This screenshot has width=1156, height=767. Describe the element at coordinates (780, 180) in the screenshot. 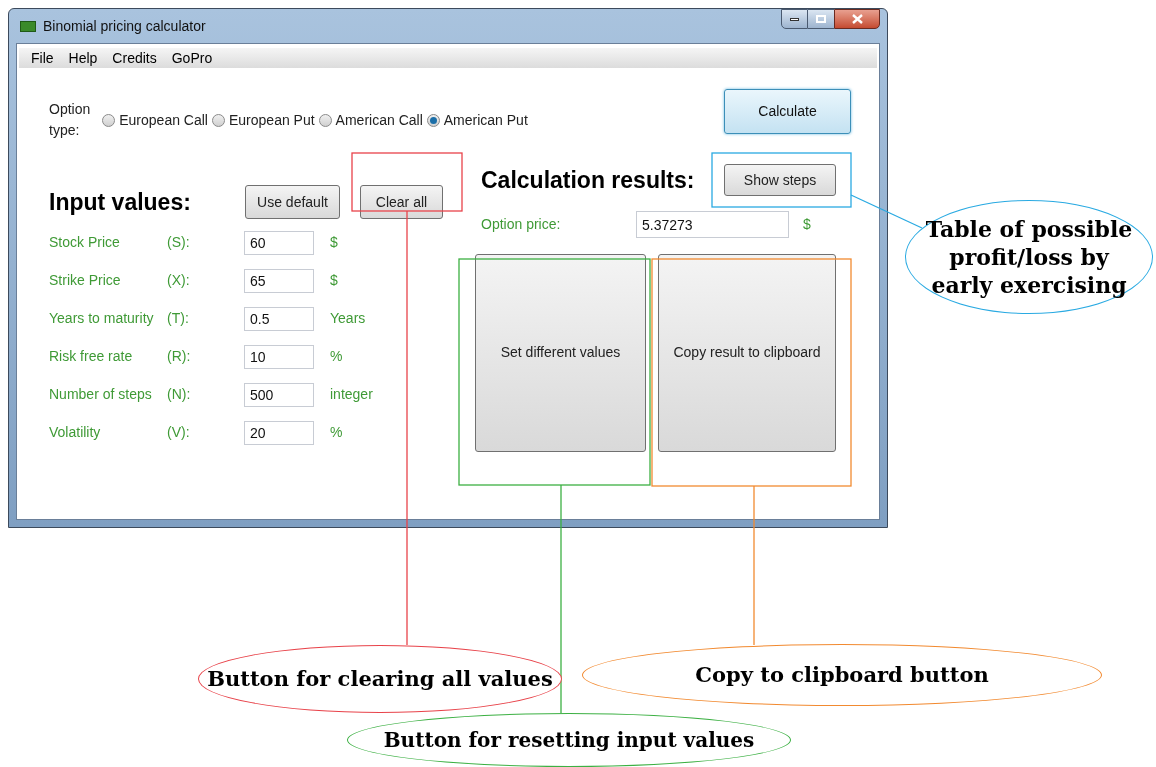

I see `show-steps-button: Show steps` at that location.